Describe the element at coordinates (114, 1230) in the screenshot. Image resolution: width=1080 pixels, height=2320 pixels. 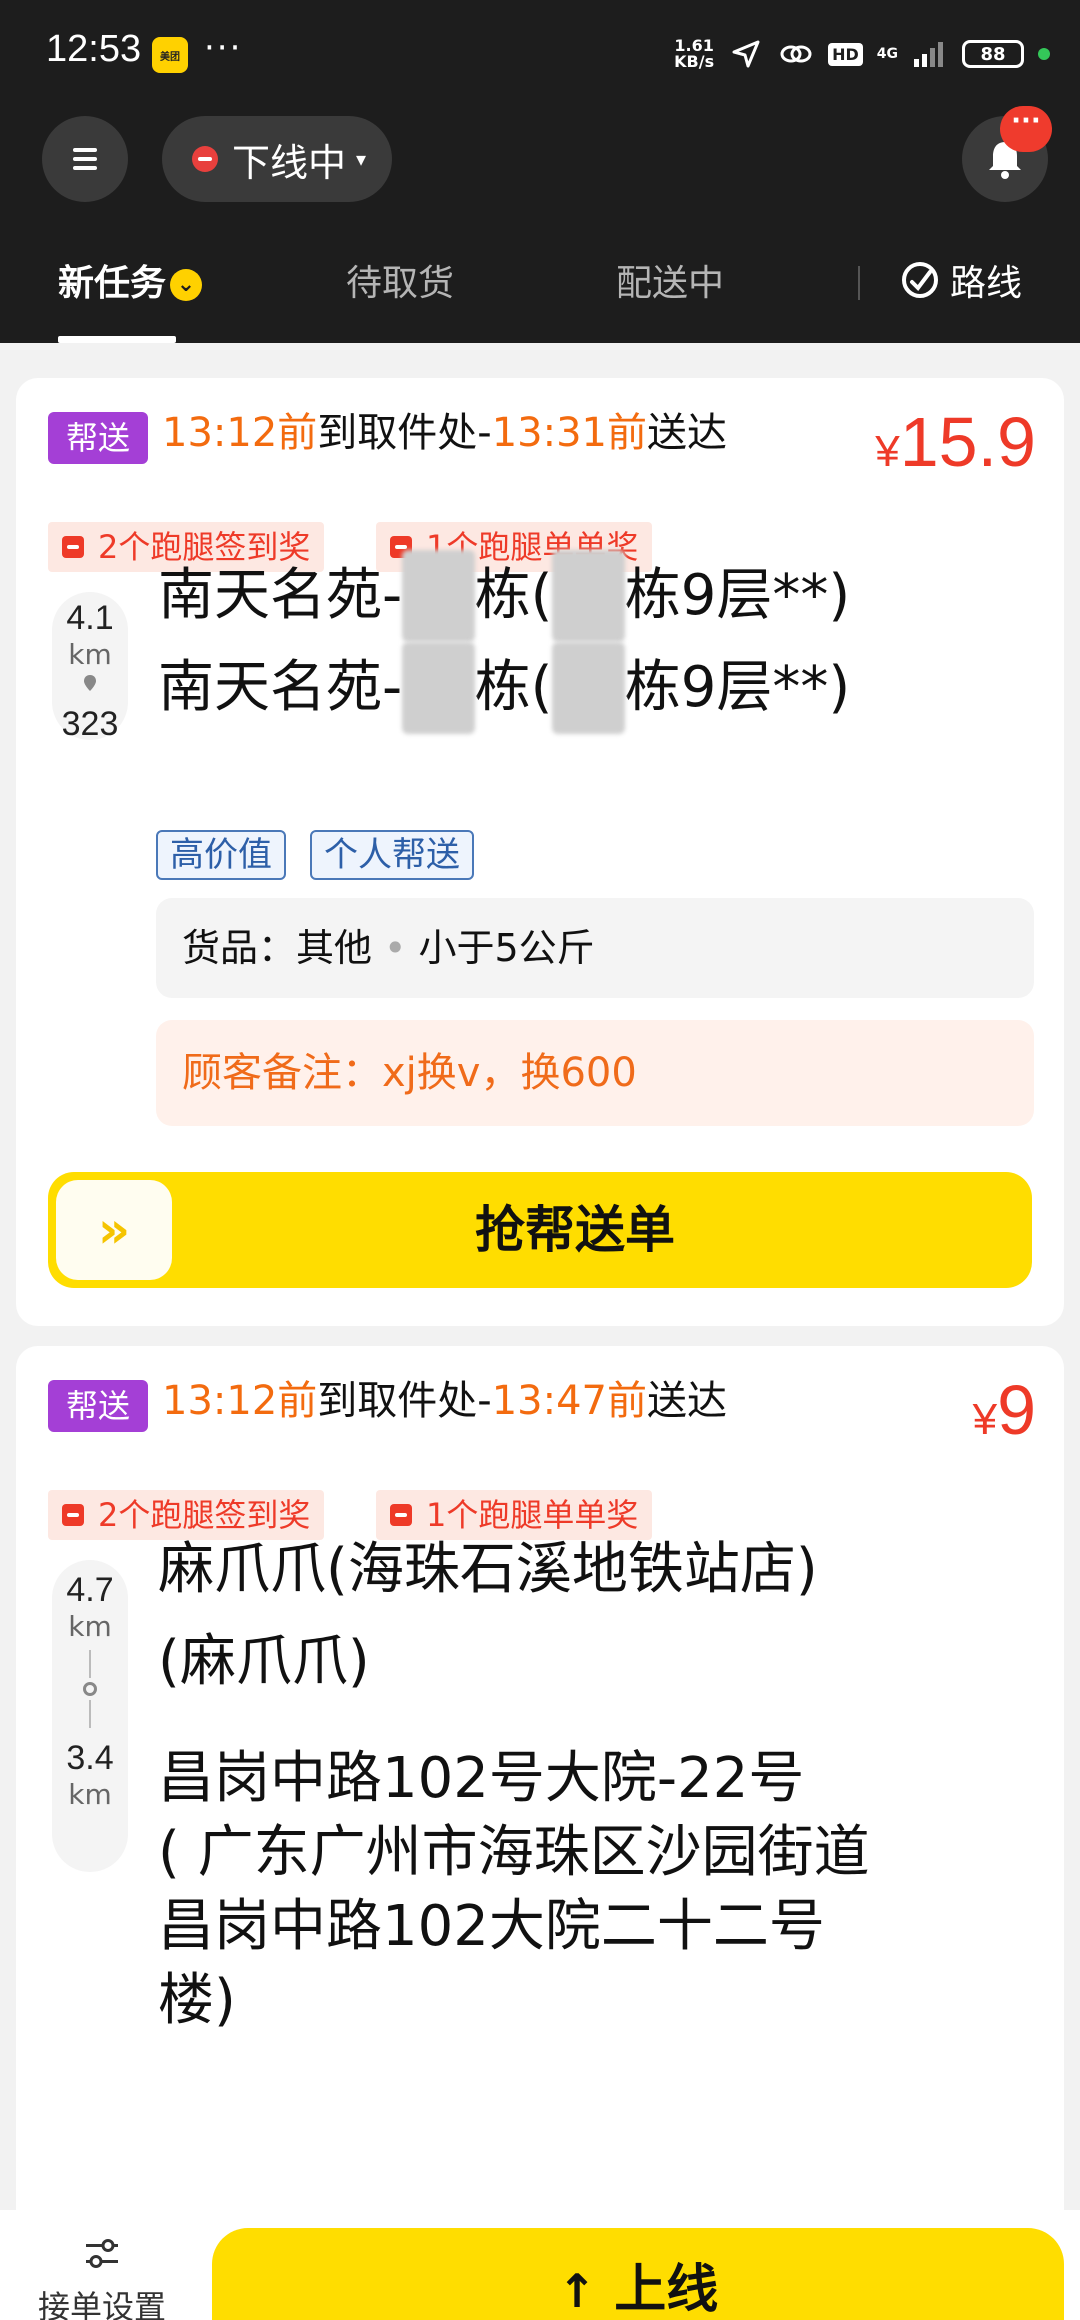
I see `slider-handle: »` at that location.